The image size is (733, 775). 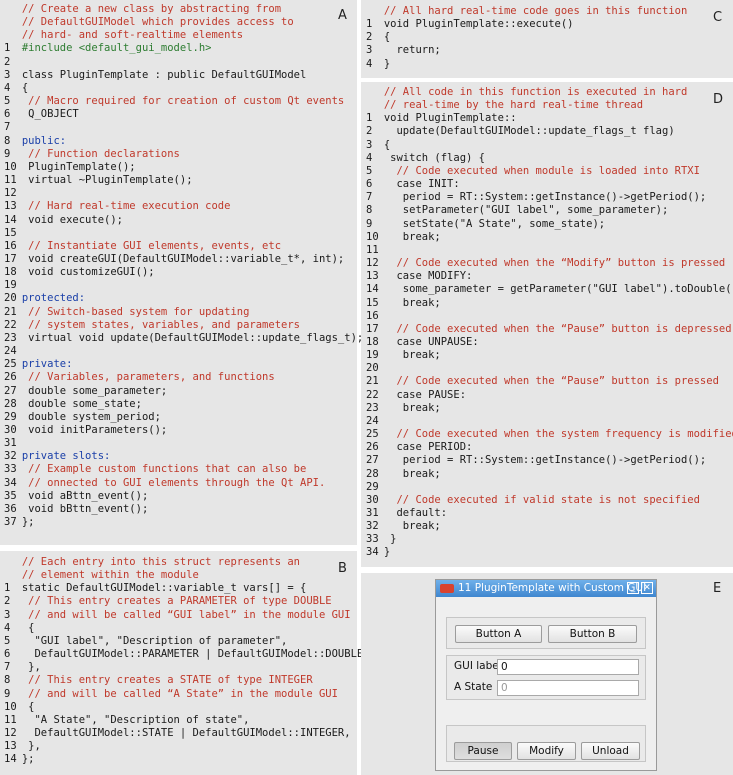 I want to click on minimize-icon: _, so click(x=633, y=588).